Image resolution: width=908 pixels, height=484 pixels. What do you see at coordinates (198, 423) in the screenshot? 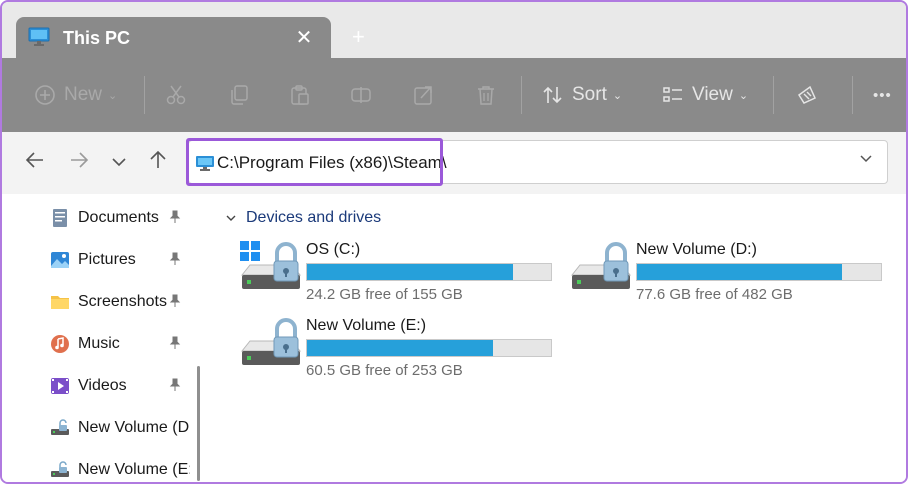
I see `sidebar-scrollbar` at bounding box center [198, 423].